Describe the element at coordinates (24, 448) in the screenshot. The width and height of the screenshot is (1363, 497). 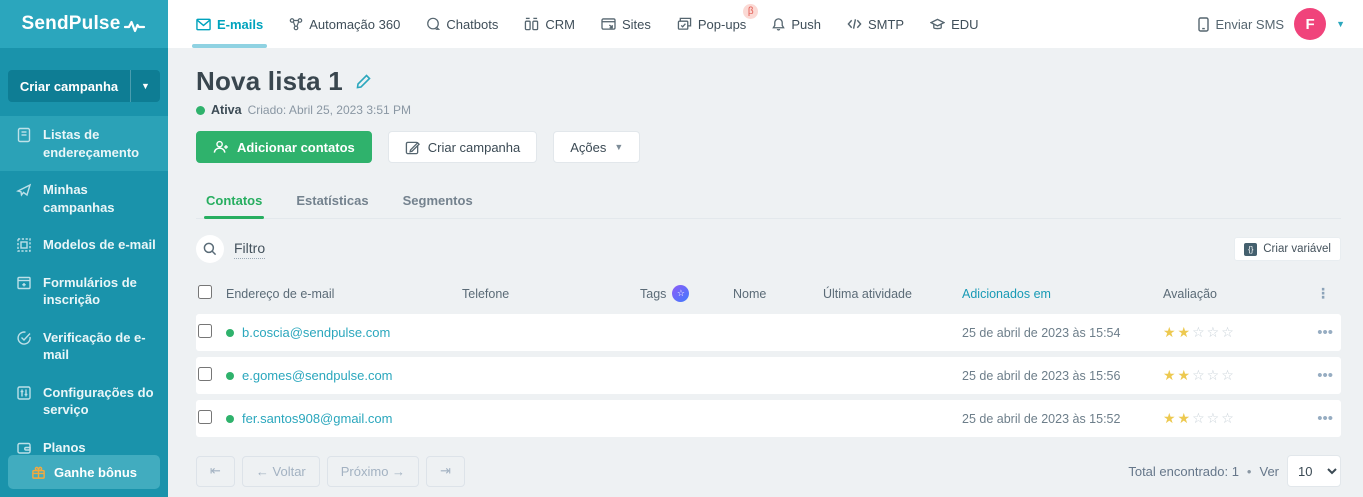
I see `wallet-icon` at that location.